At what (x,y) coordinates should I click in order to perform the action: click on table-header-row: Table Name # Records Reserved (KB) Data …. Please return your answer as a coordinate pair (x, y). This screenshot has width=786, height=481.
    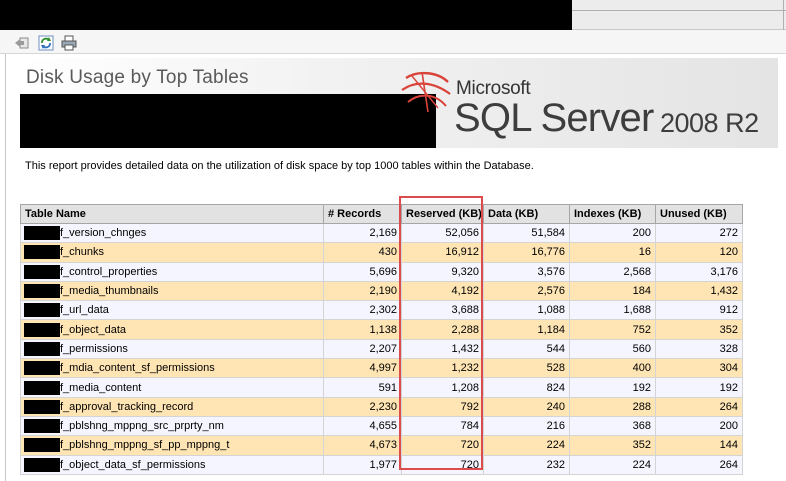
    Looking at the image, I should click on (381, 214).